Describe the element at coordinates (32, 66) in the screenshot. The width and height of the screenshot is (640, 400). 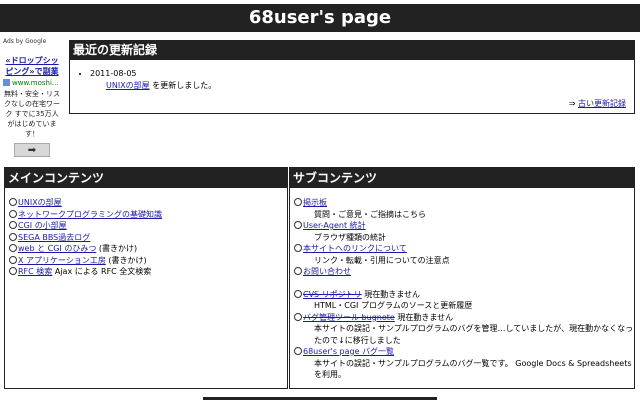
I see `ad-title-link: «ドロップシッピング»で副業` at that location.